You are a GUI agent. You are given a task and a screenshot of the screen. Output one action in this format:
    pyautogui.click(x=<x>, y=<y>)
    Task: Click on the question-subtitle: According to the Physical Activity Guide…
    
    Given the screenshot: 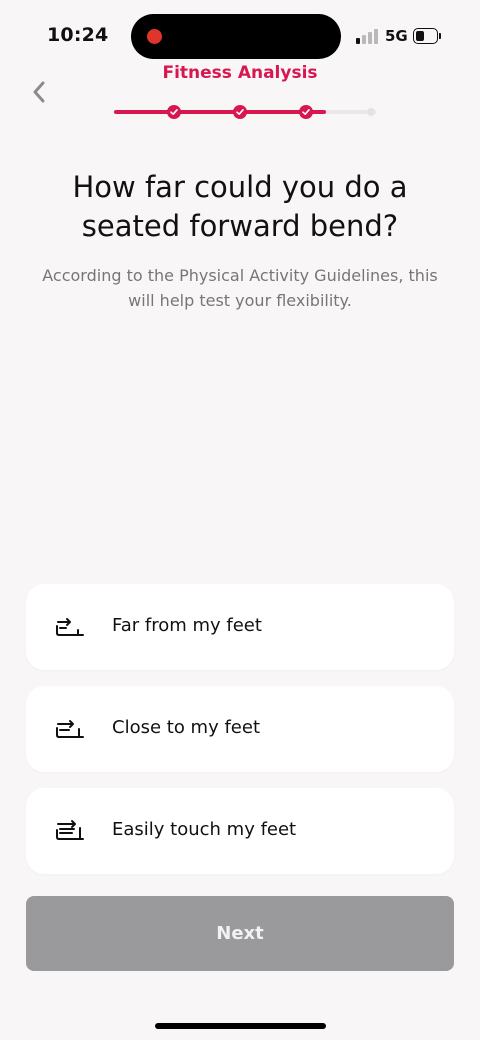 What is the action you would take?
    pyautogui.click(x=240, y=288)
    